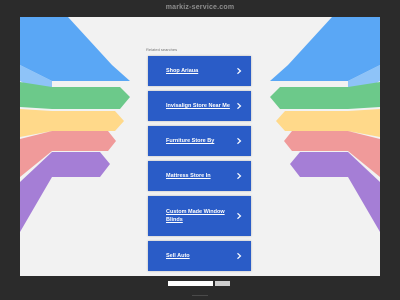  I want to click on link-shop-ariaua: Shop Ariaua, so click(199, 71).